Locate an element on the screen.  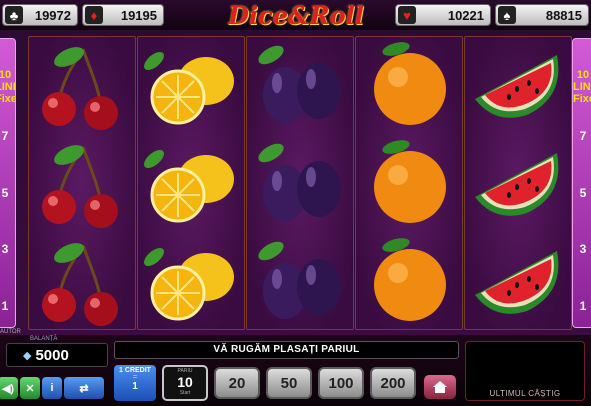
lines-count-left: 10 LINES Fixed is located at coordinates (7, 87).